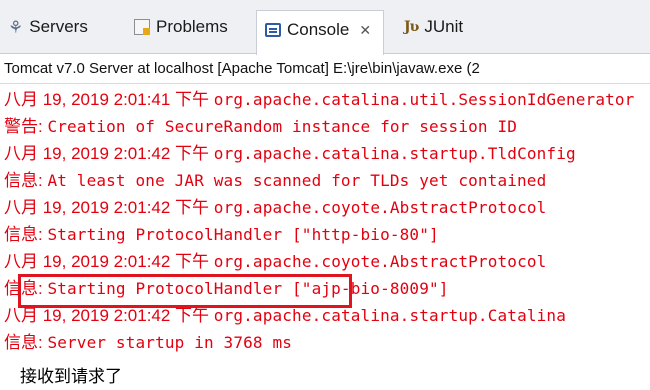  I want to click on log-text: org.apache.catalina.startup.Catalina, so click(389, 315).